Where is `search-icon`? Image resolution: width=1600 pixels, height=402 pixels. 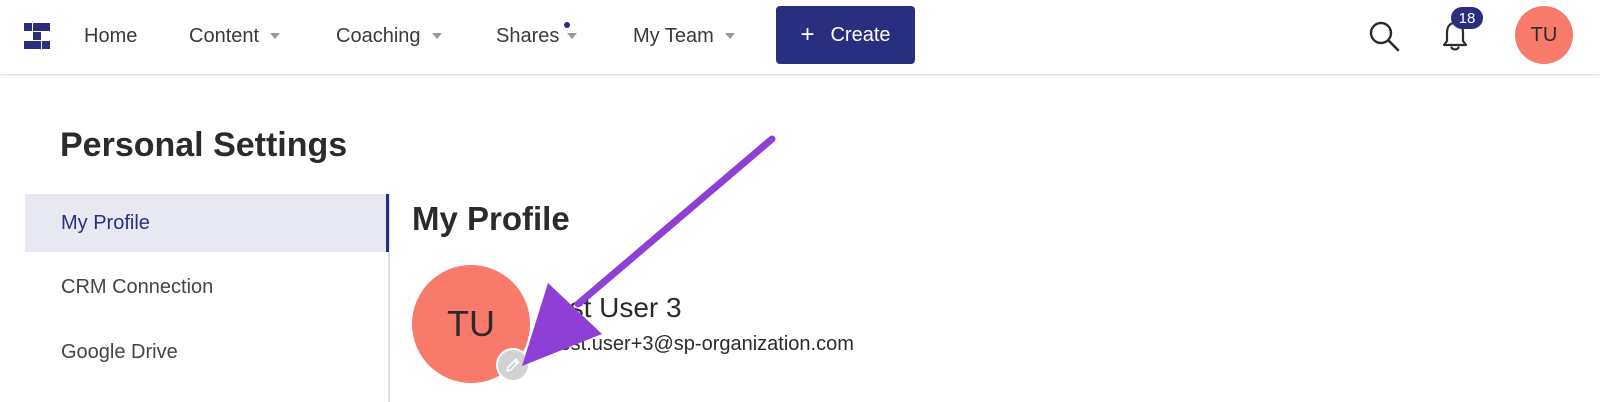
search-icon is located at coordinates (1384, 36).